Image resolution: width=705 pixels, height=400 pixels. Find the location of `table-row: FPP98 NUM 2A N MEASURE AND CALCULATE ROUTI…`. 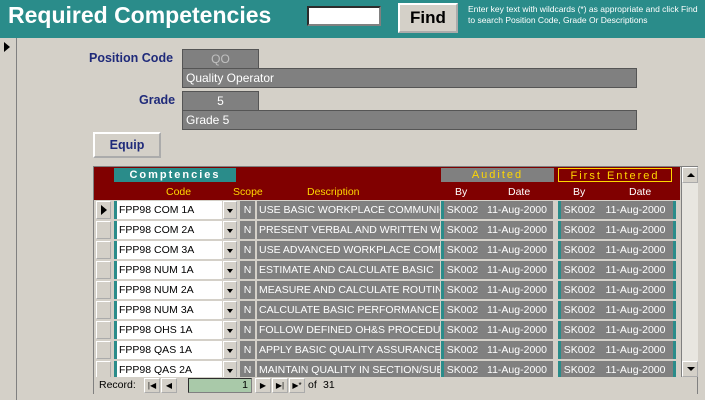

table-row: FPP98 NUM 2A N MEASURE AND CALCULATE ROUTI… is located at coordinates (387, 290).